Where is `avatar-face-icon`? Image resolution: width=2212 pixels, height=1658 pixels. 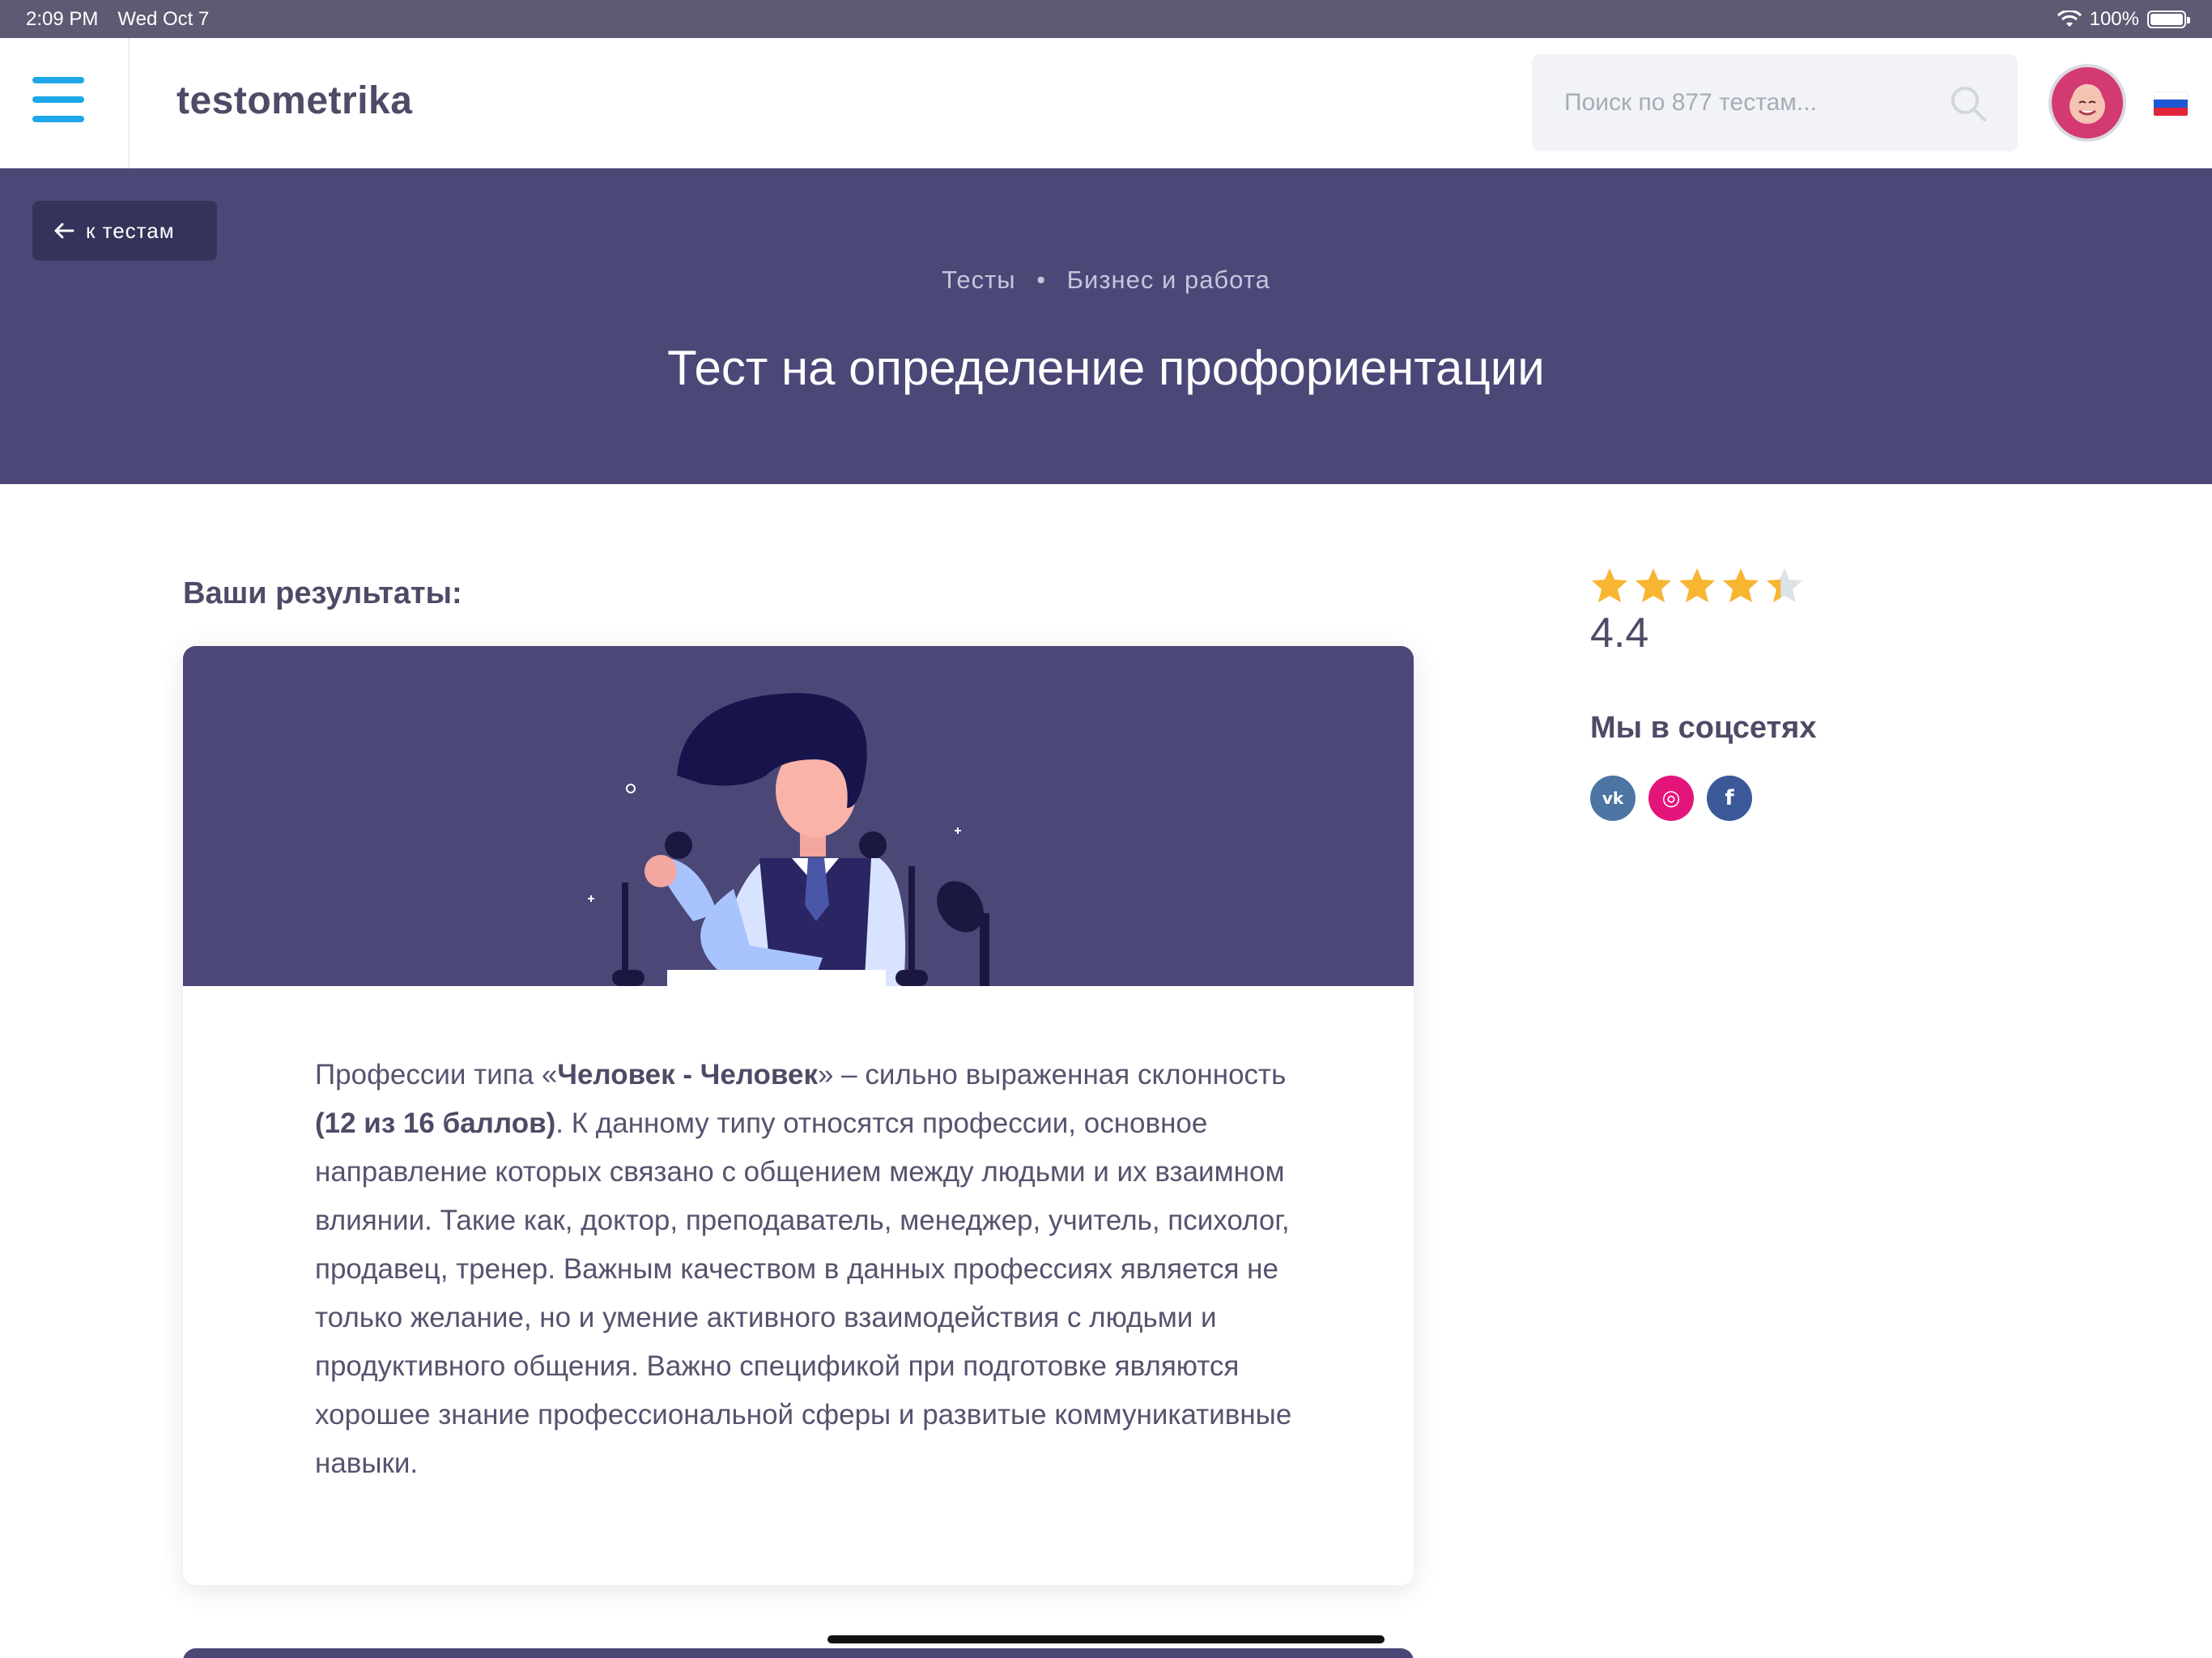 avatar-face-icon is located at coordinates (2087, 106).